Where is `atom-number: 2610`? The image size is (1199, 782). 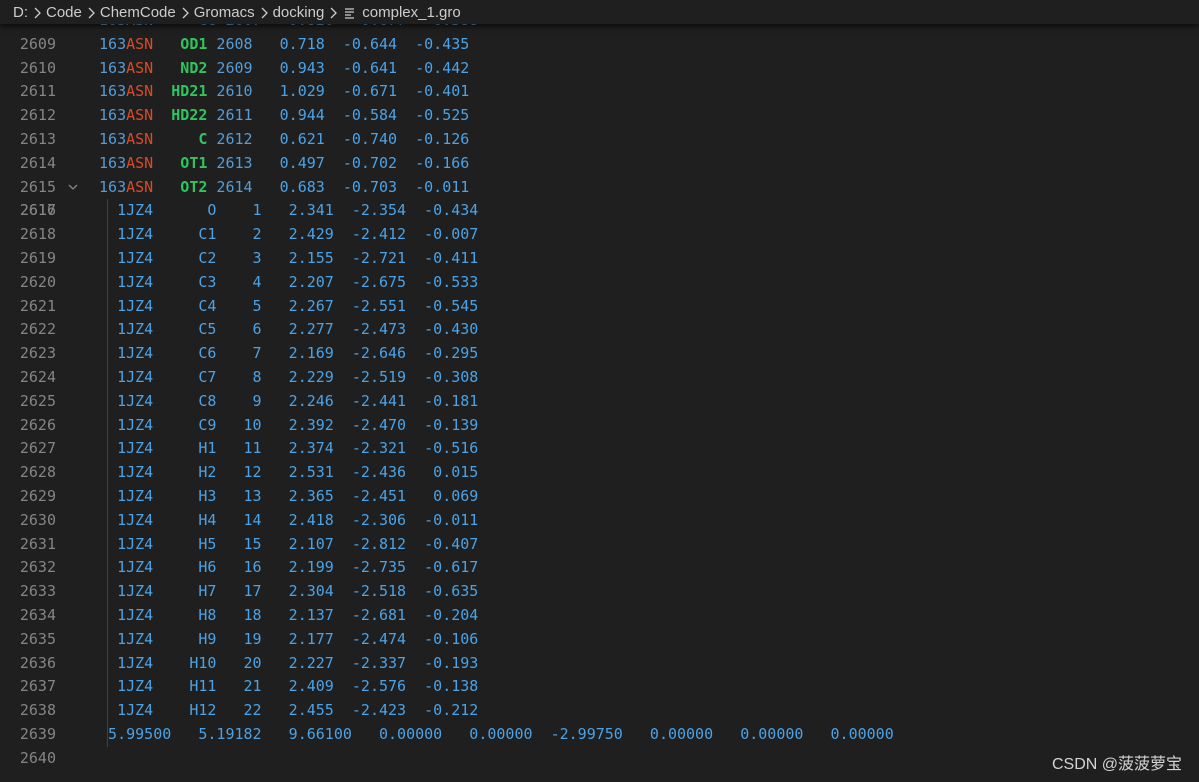 atom-number: 2610 is located at coordinates (230, 91).